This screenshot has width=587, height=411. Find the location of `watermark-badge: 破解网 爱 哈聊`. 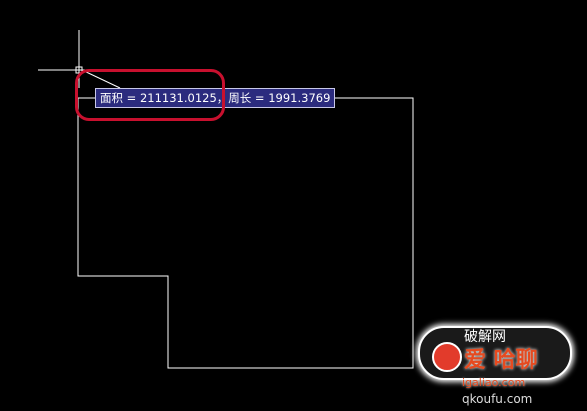

watermark-badge: 破解网 爱 哈聊 is located at coordinates (495, 353).